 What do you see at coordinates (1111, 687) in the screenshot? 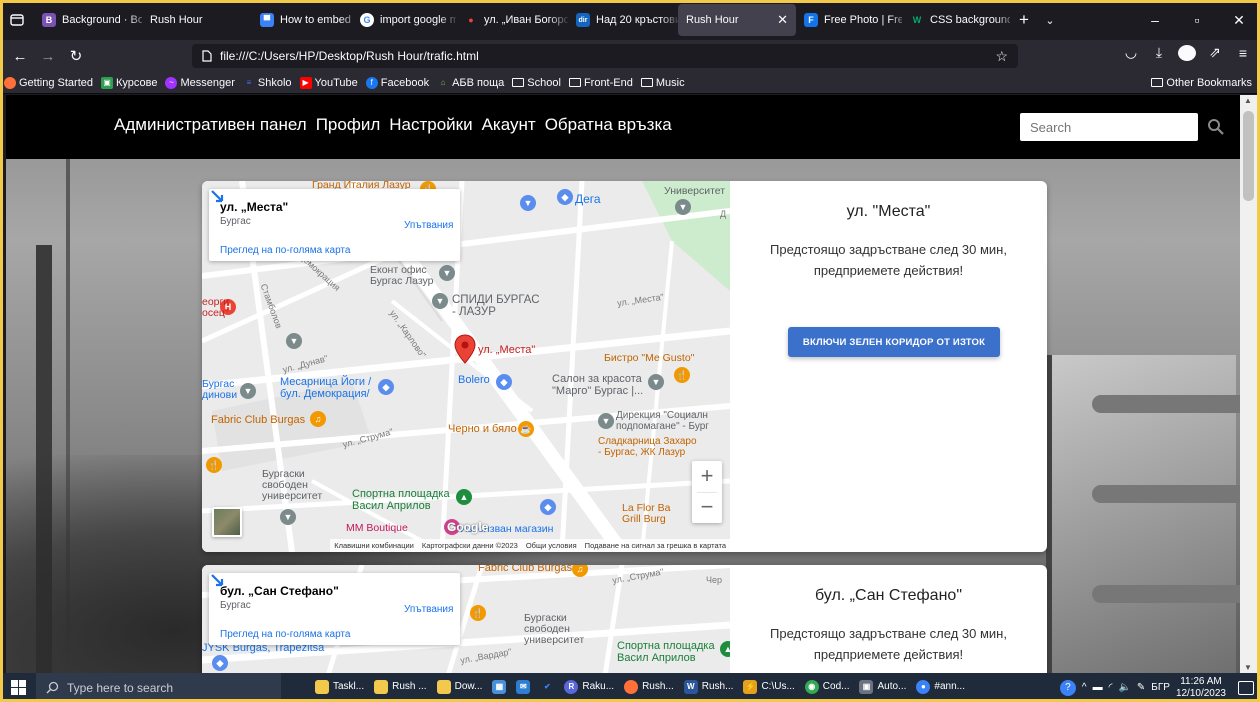
I see `wifi-icon: ◜` at bounding box center [1111, 687].